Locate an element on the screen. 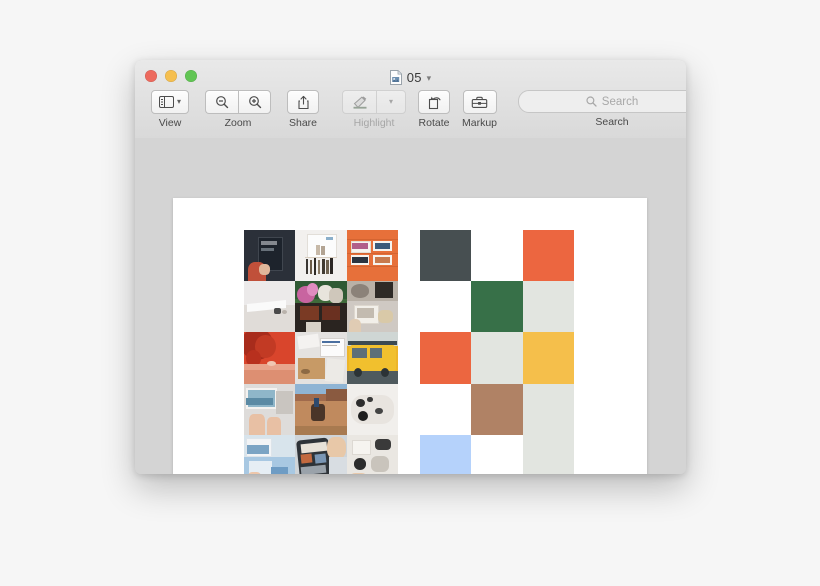 The height and width of the screenshot is (586, 820). zoom-in-button is located at coordinates (254, 102).